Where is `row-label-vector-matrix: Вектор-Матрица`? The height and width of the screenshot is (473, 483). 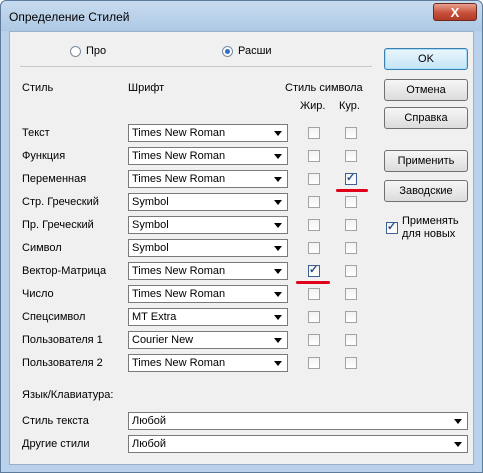
row-label-vector-matrix: Вектор-Матрица is located at coordinates (64, 271).